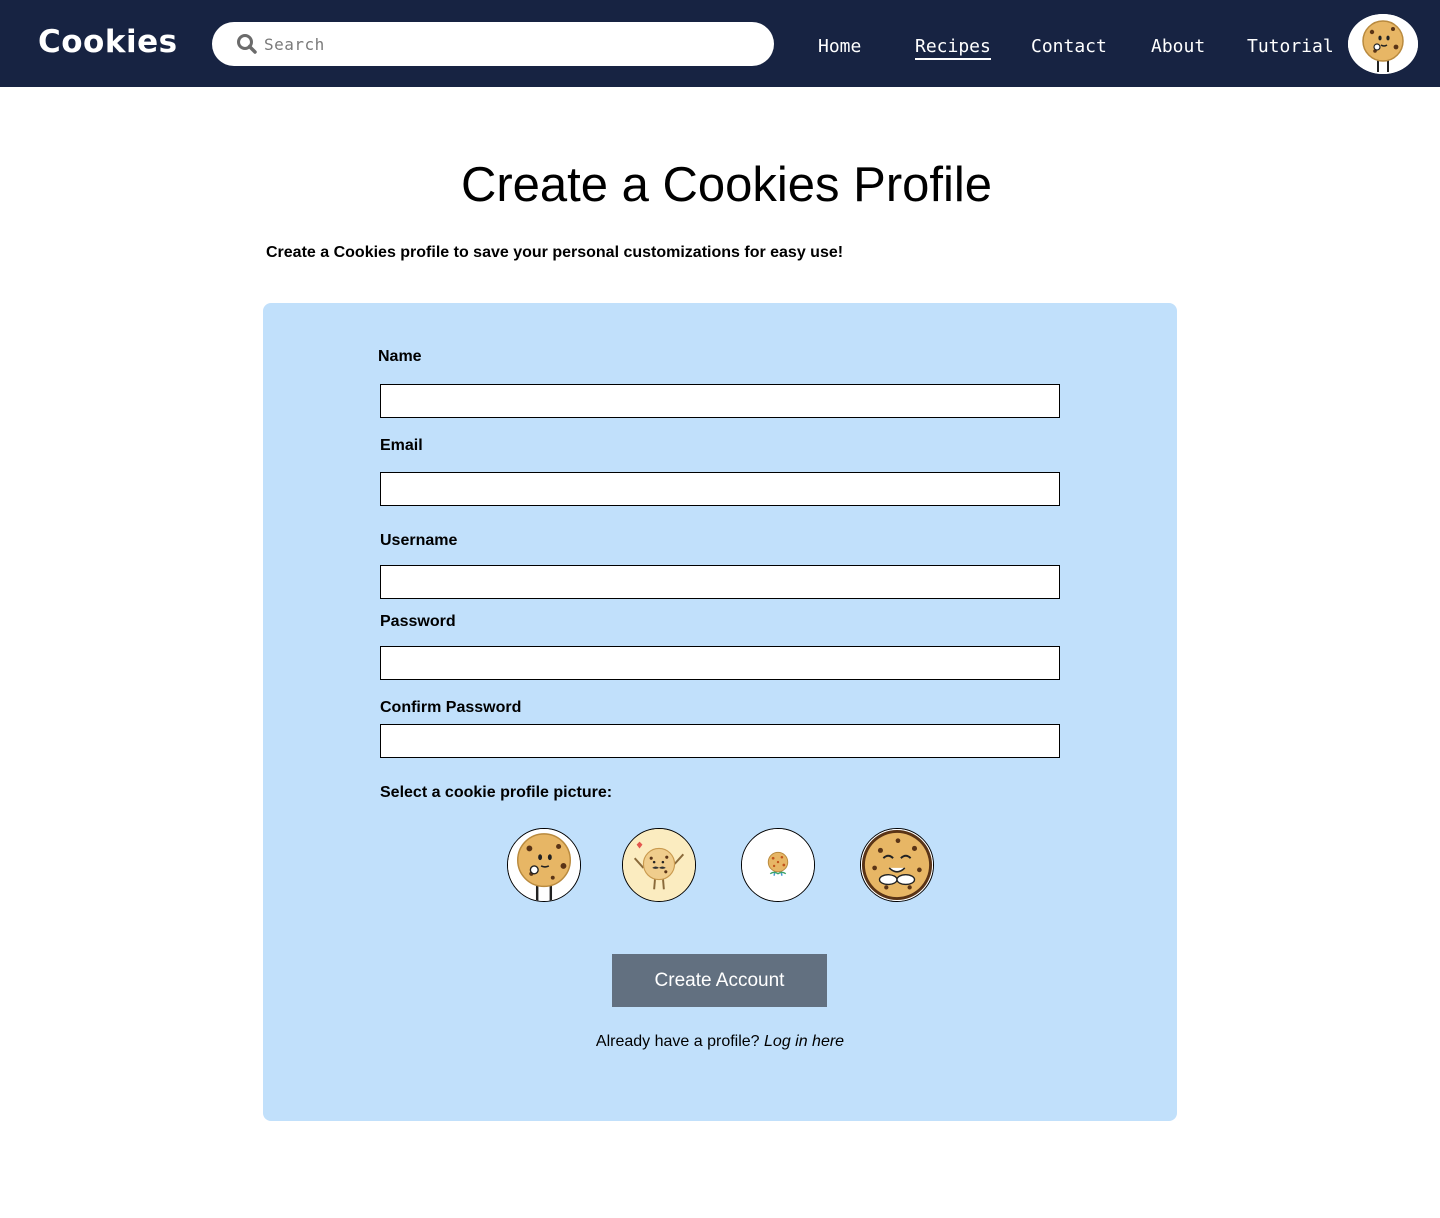  What do you see at coordinates (1069, 46) in the screenshot?
I see `nav-contact: Contact` at bounding box center [1069, 46].